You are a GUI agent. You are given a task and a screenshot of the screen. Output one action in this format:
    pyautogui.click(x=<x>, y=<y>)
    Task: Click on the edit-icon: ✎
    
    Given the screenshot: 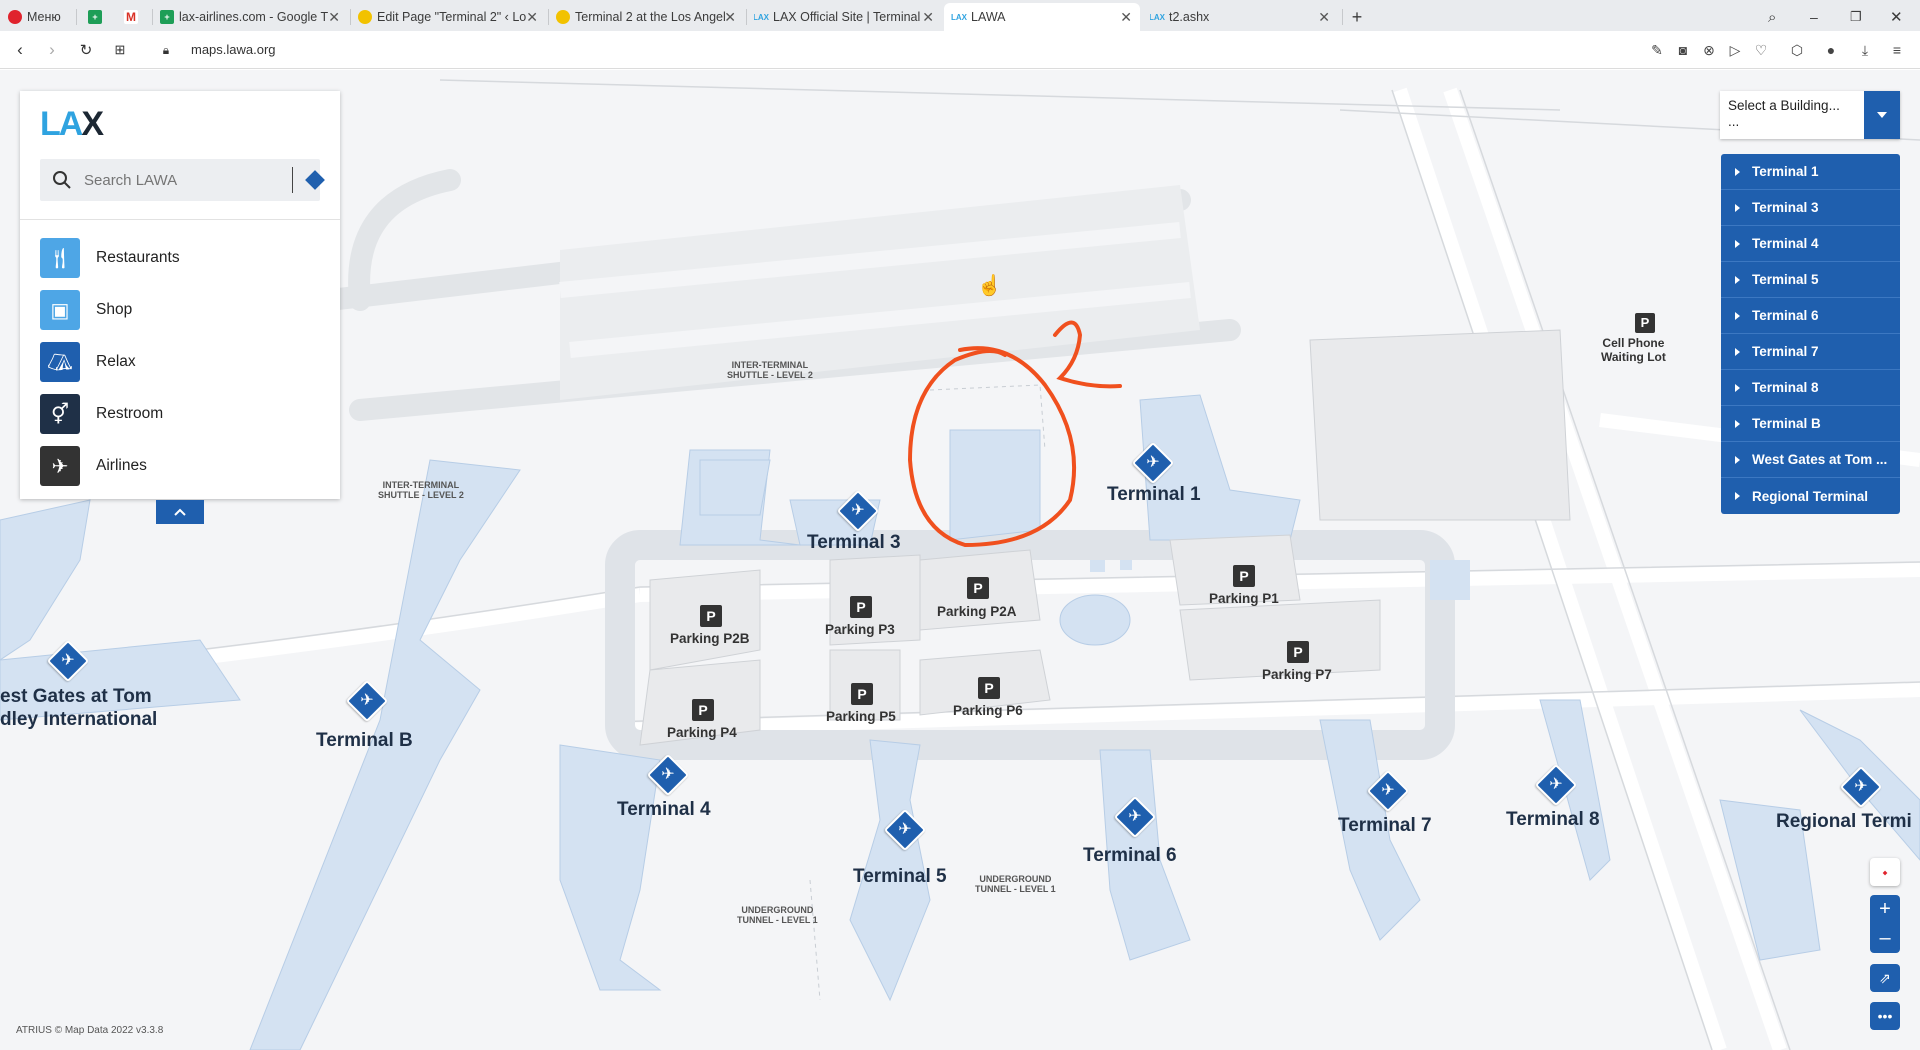 What is the action you would take?
    pyautogui.click(x=1657, y=50)
    